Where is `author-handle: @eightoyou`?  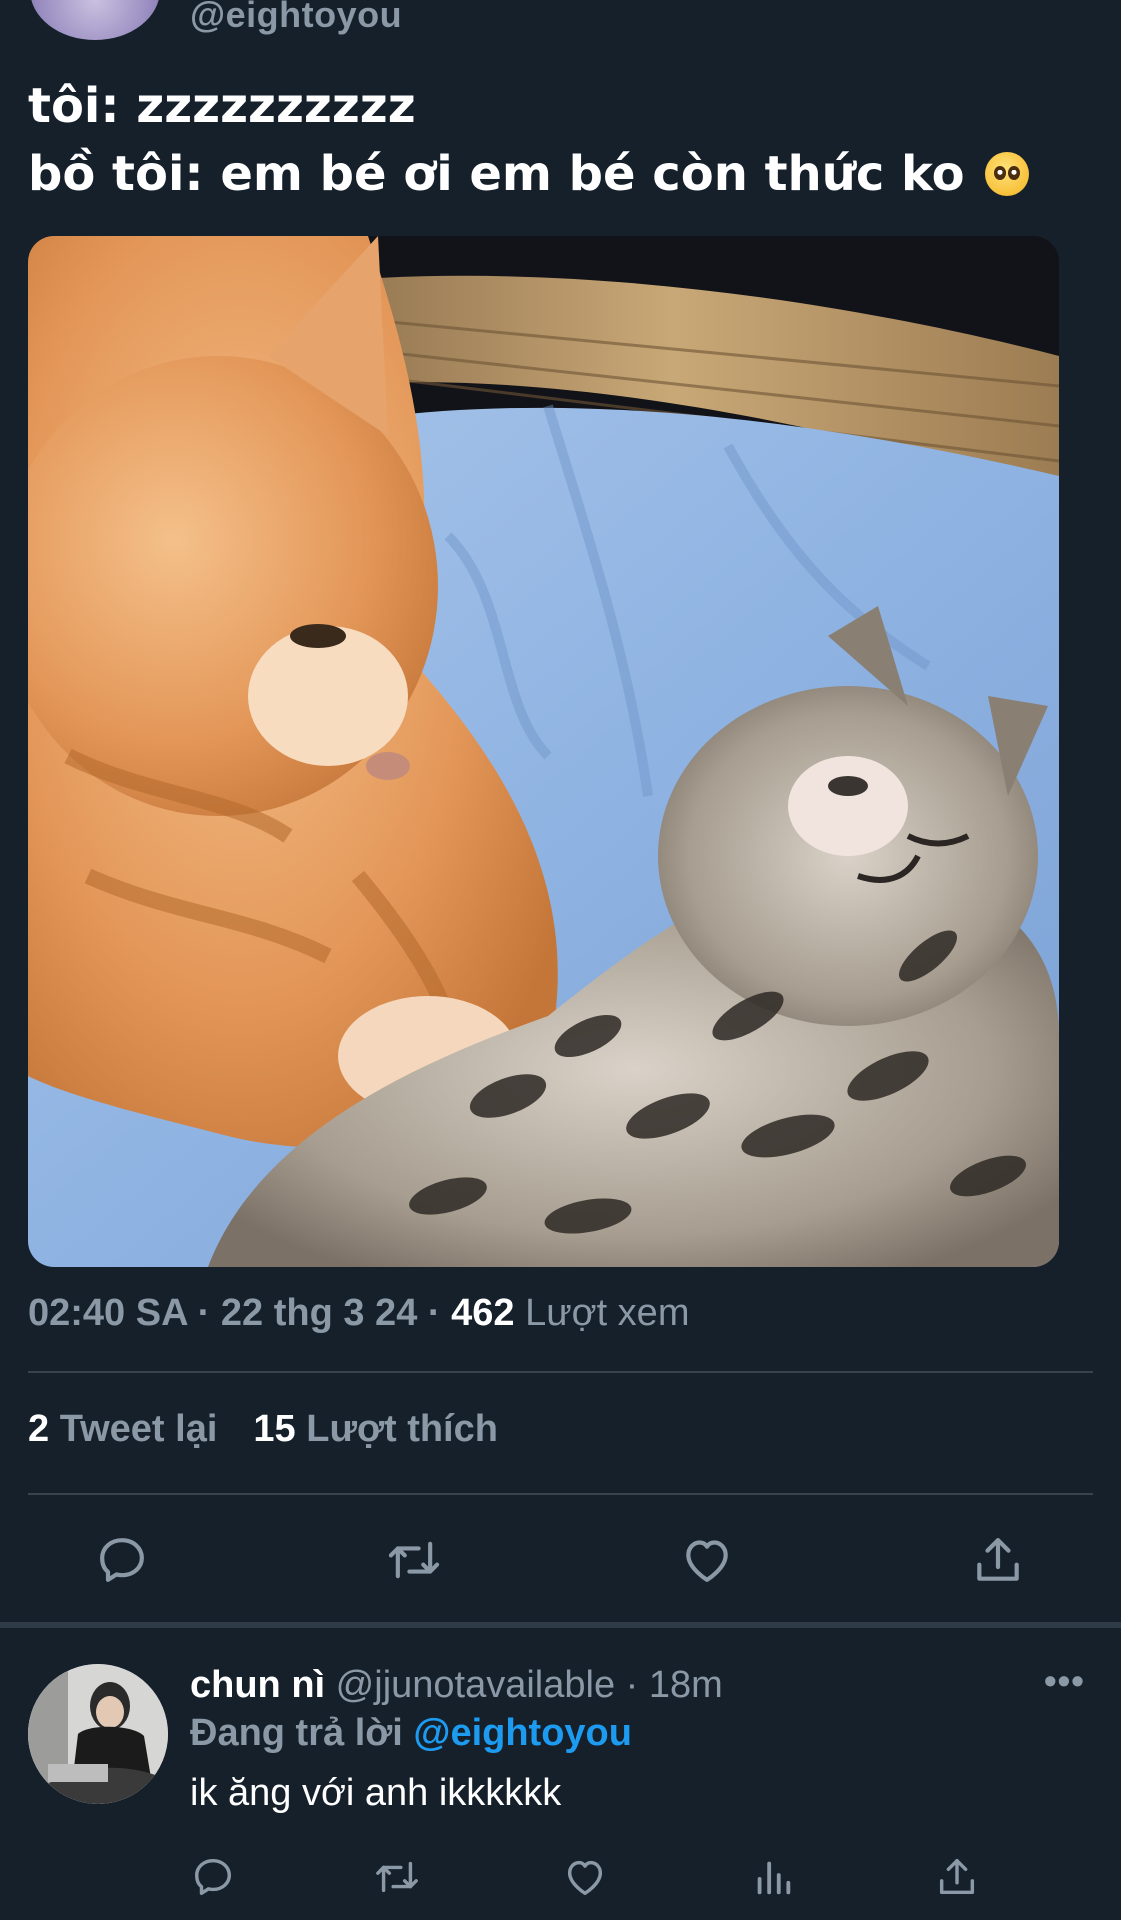 author-handle: @eightoyou is located at coordinates (296, 18).